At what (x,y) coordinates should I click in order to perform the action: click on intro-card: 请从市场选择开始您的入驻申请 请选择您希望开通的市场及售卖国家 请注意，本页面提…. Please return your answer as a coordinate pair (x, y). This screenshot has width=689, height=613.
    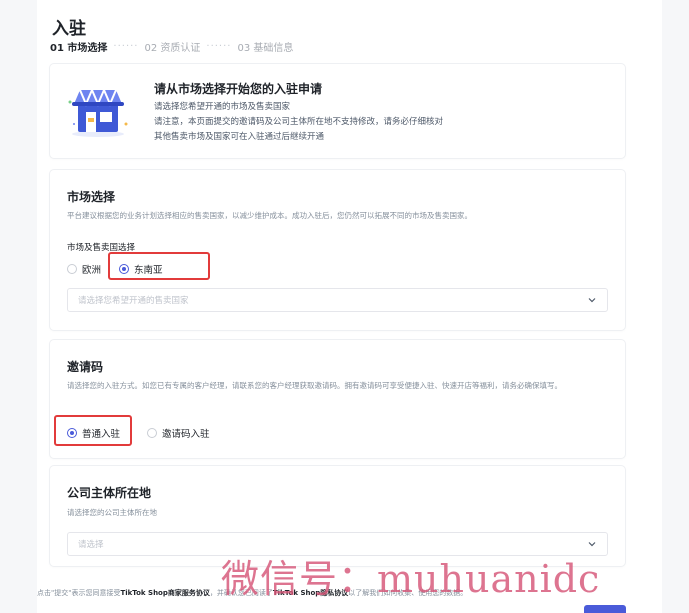
    Looking at the image, I should click on (337, 111).